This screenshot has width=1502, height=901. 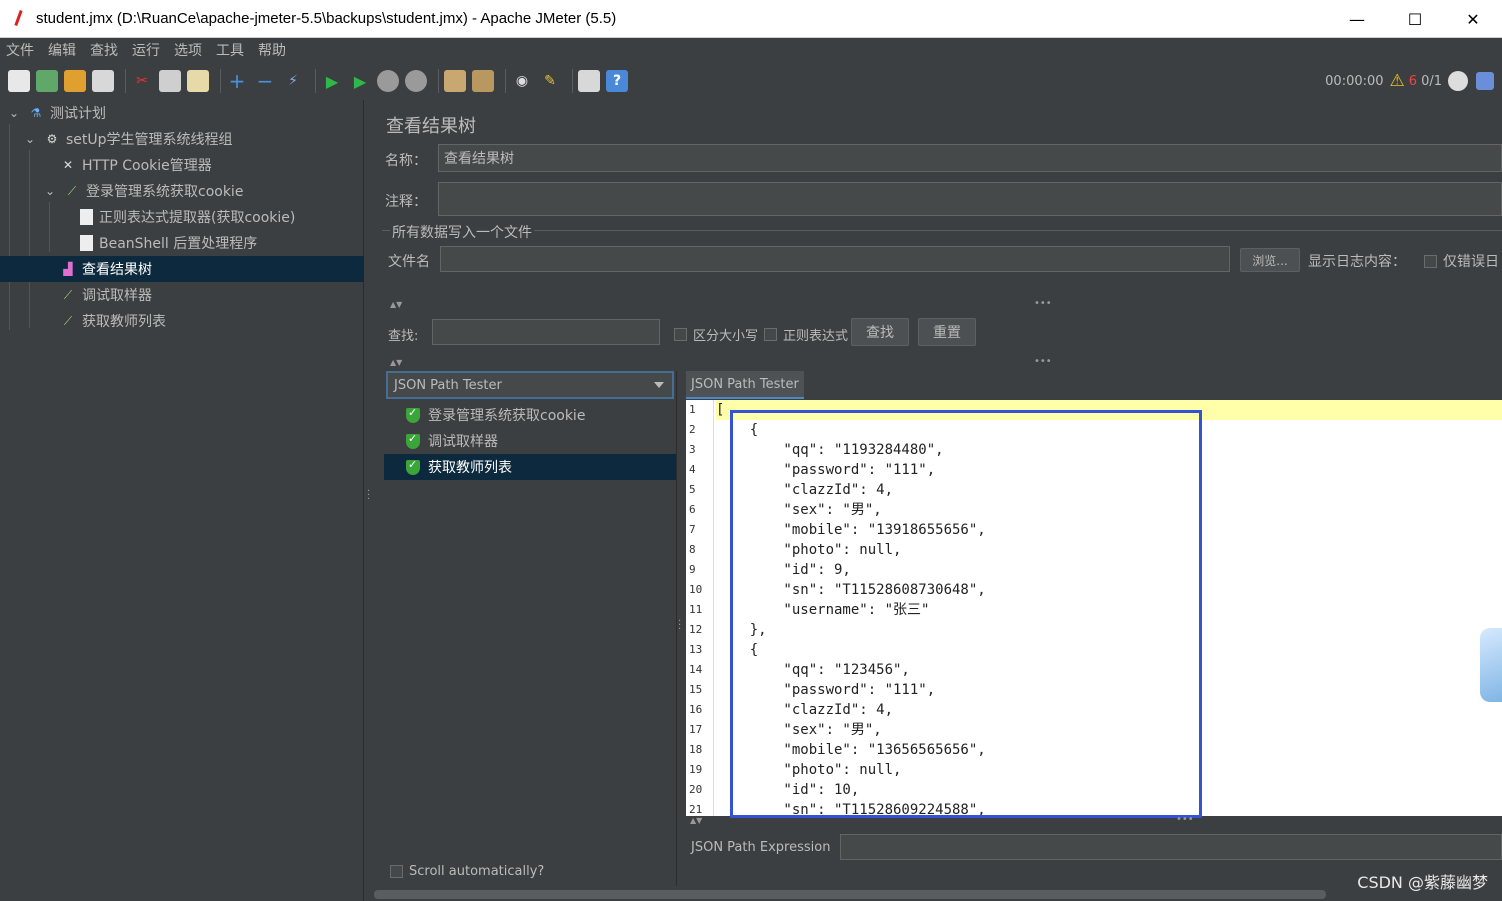 I want to click on result-item-label: 获取教师列表, so click(x=470, y=468).